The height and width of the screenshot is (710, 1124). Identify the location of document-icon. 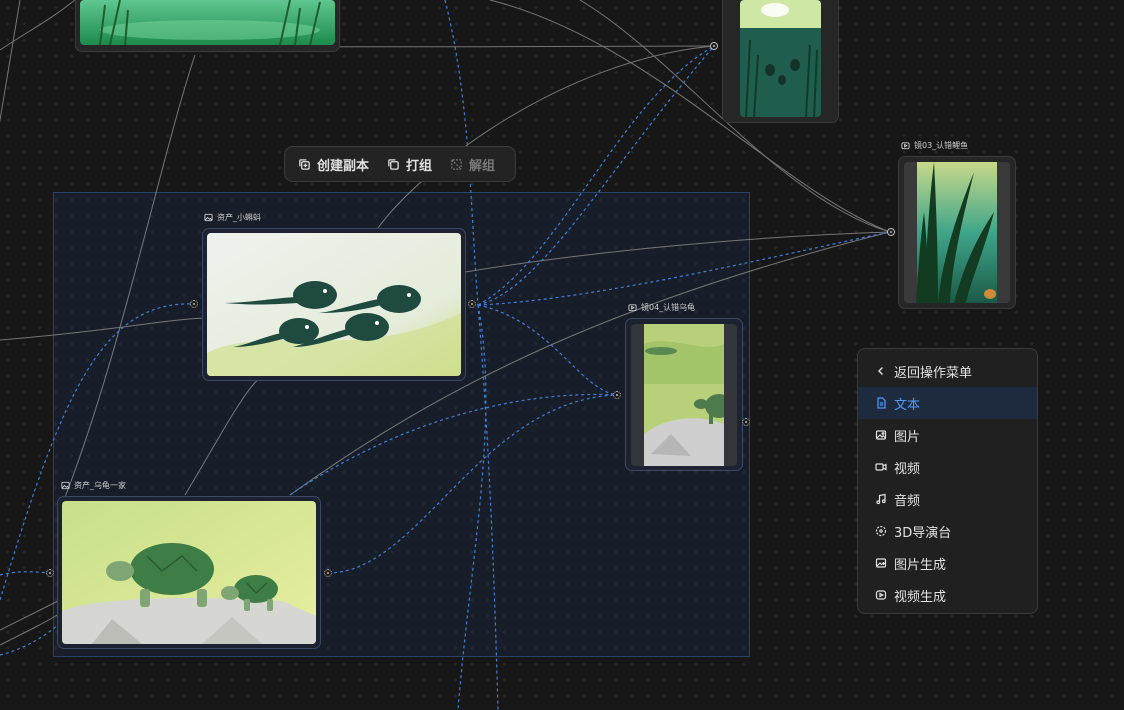
(881, 403).